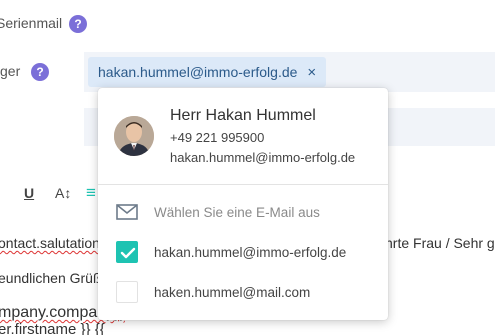 Image resolution: width=495 pixels, height=335 pixels. I want to click on contact-name: Herr Hakan Hummel, so click(243, 115).